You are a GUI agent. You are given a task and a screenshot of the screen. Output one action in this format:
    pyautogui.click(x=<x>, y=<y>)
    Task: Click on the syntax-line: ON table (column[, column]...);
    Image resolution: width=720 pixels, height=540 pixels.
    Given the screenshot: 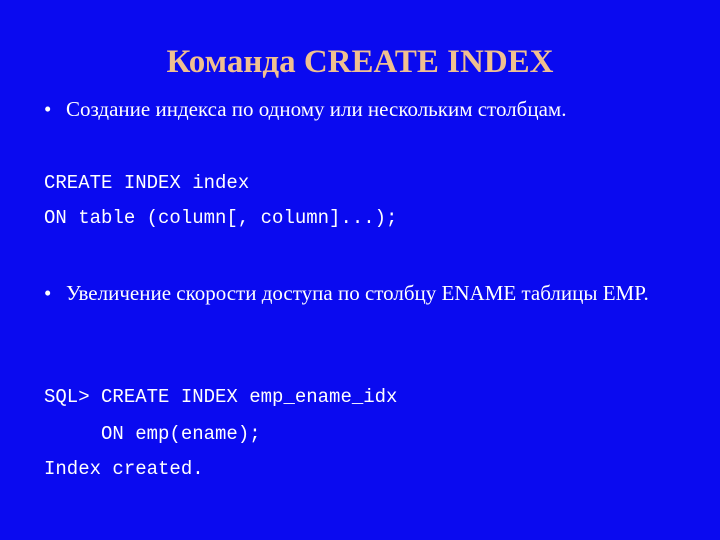 What is the action you would take?
    pyautogui.click(x=221, y=218)
    